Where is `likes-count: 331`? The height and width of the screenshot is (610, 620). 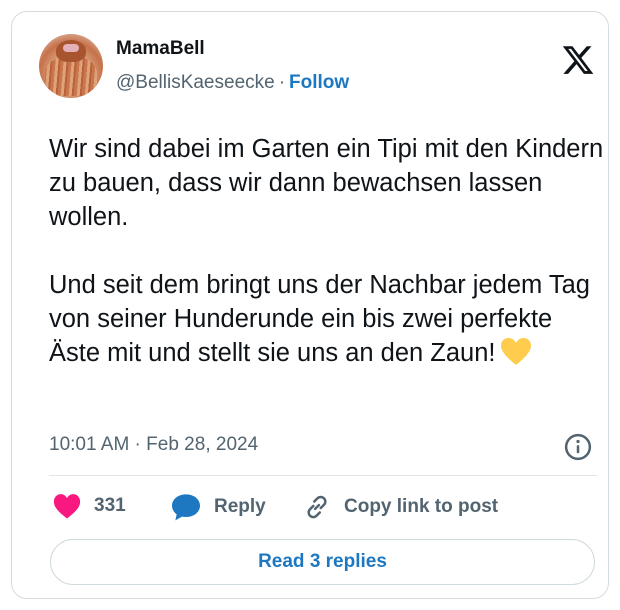 likes-count: 331 is located at coordinates (110, 505).